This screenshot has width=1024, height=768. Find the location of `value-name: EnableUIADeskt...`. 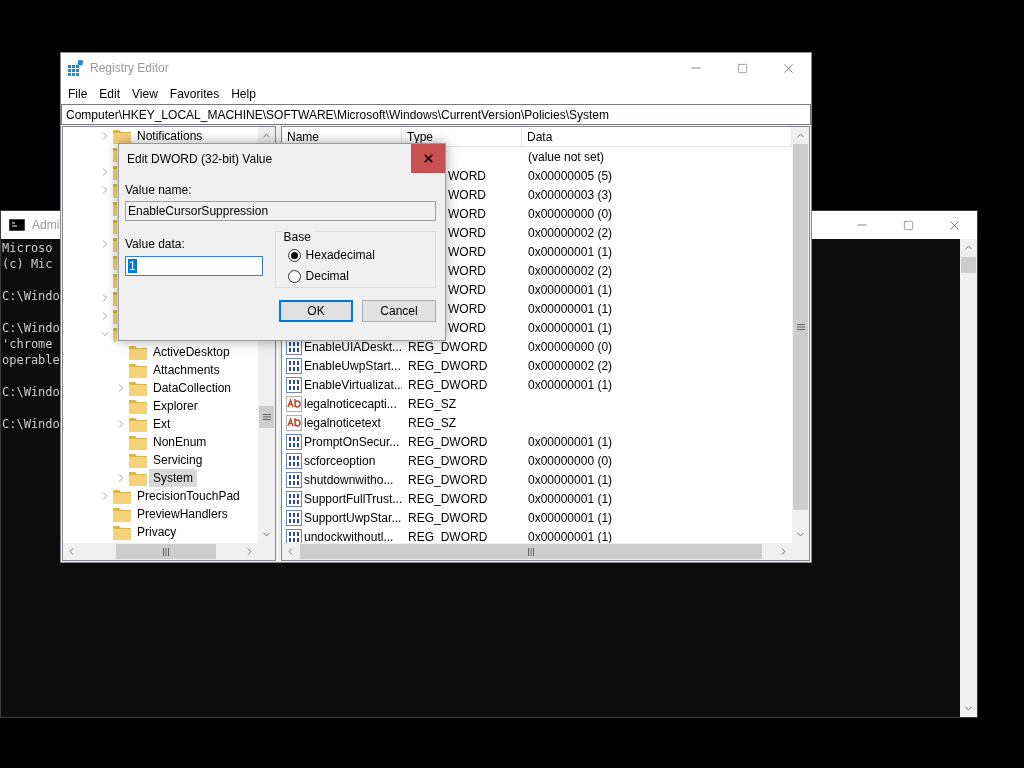

value-name: EnableUIADeskt... is located at coordinates (353, 346).